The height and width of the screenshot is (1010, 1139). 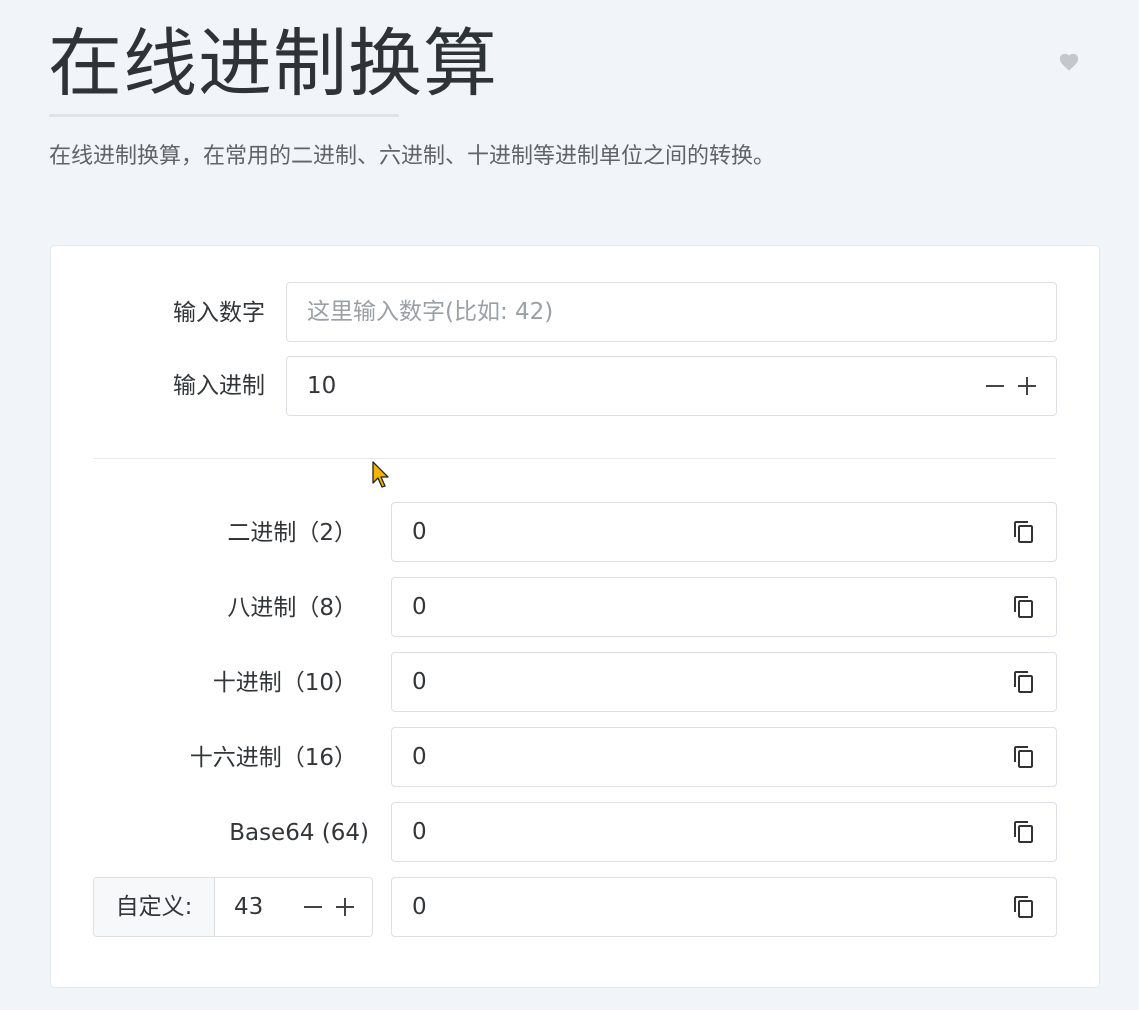 I want to click on number-input, so click(x=671, y=312).